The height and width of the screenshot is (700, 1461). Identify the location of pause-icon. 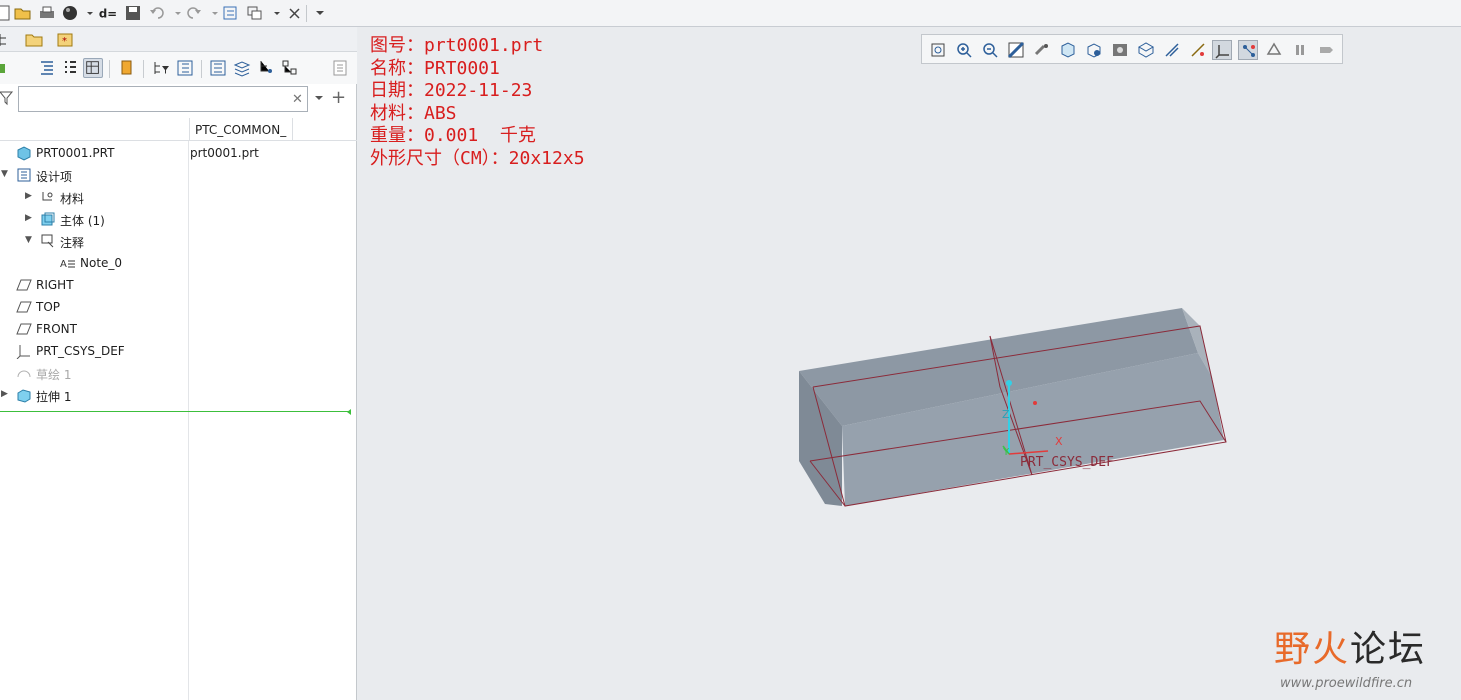
(1300, 50).